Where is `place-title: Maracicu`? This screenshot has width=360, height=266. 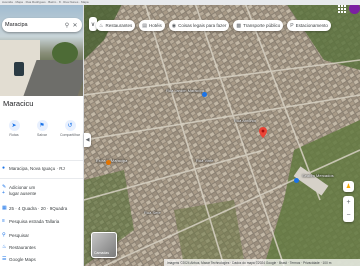 place-title: Maracicu is located at coordinates (18, 103).